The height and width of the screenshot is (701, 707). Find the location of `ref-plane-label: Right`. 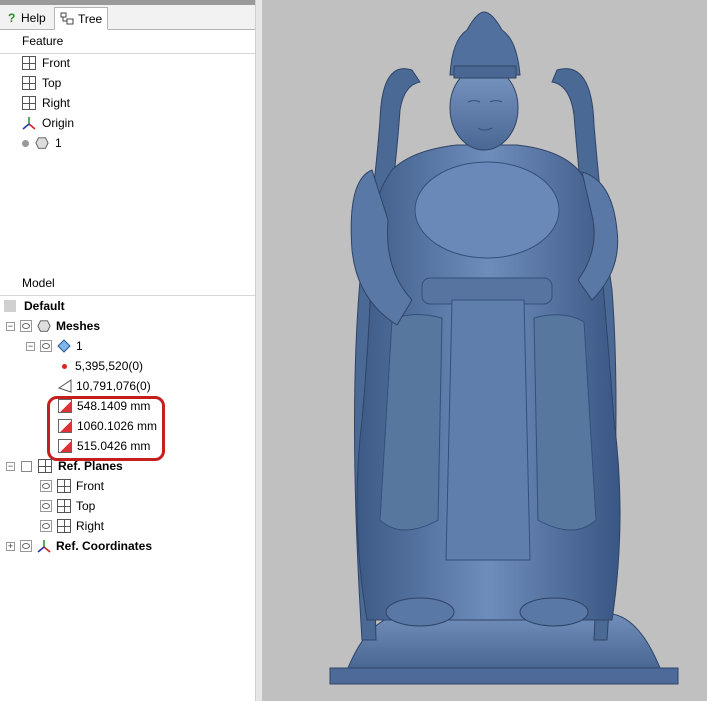

ref-plane-label: Right is located at coordinates (90, 526).